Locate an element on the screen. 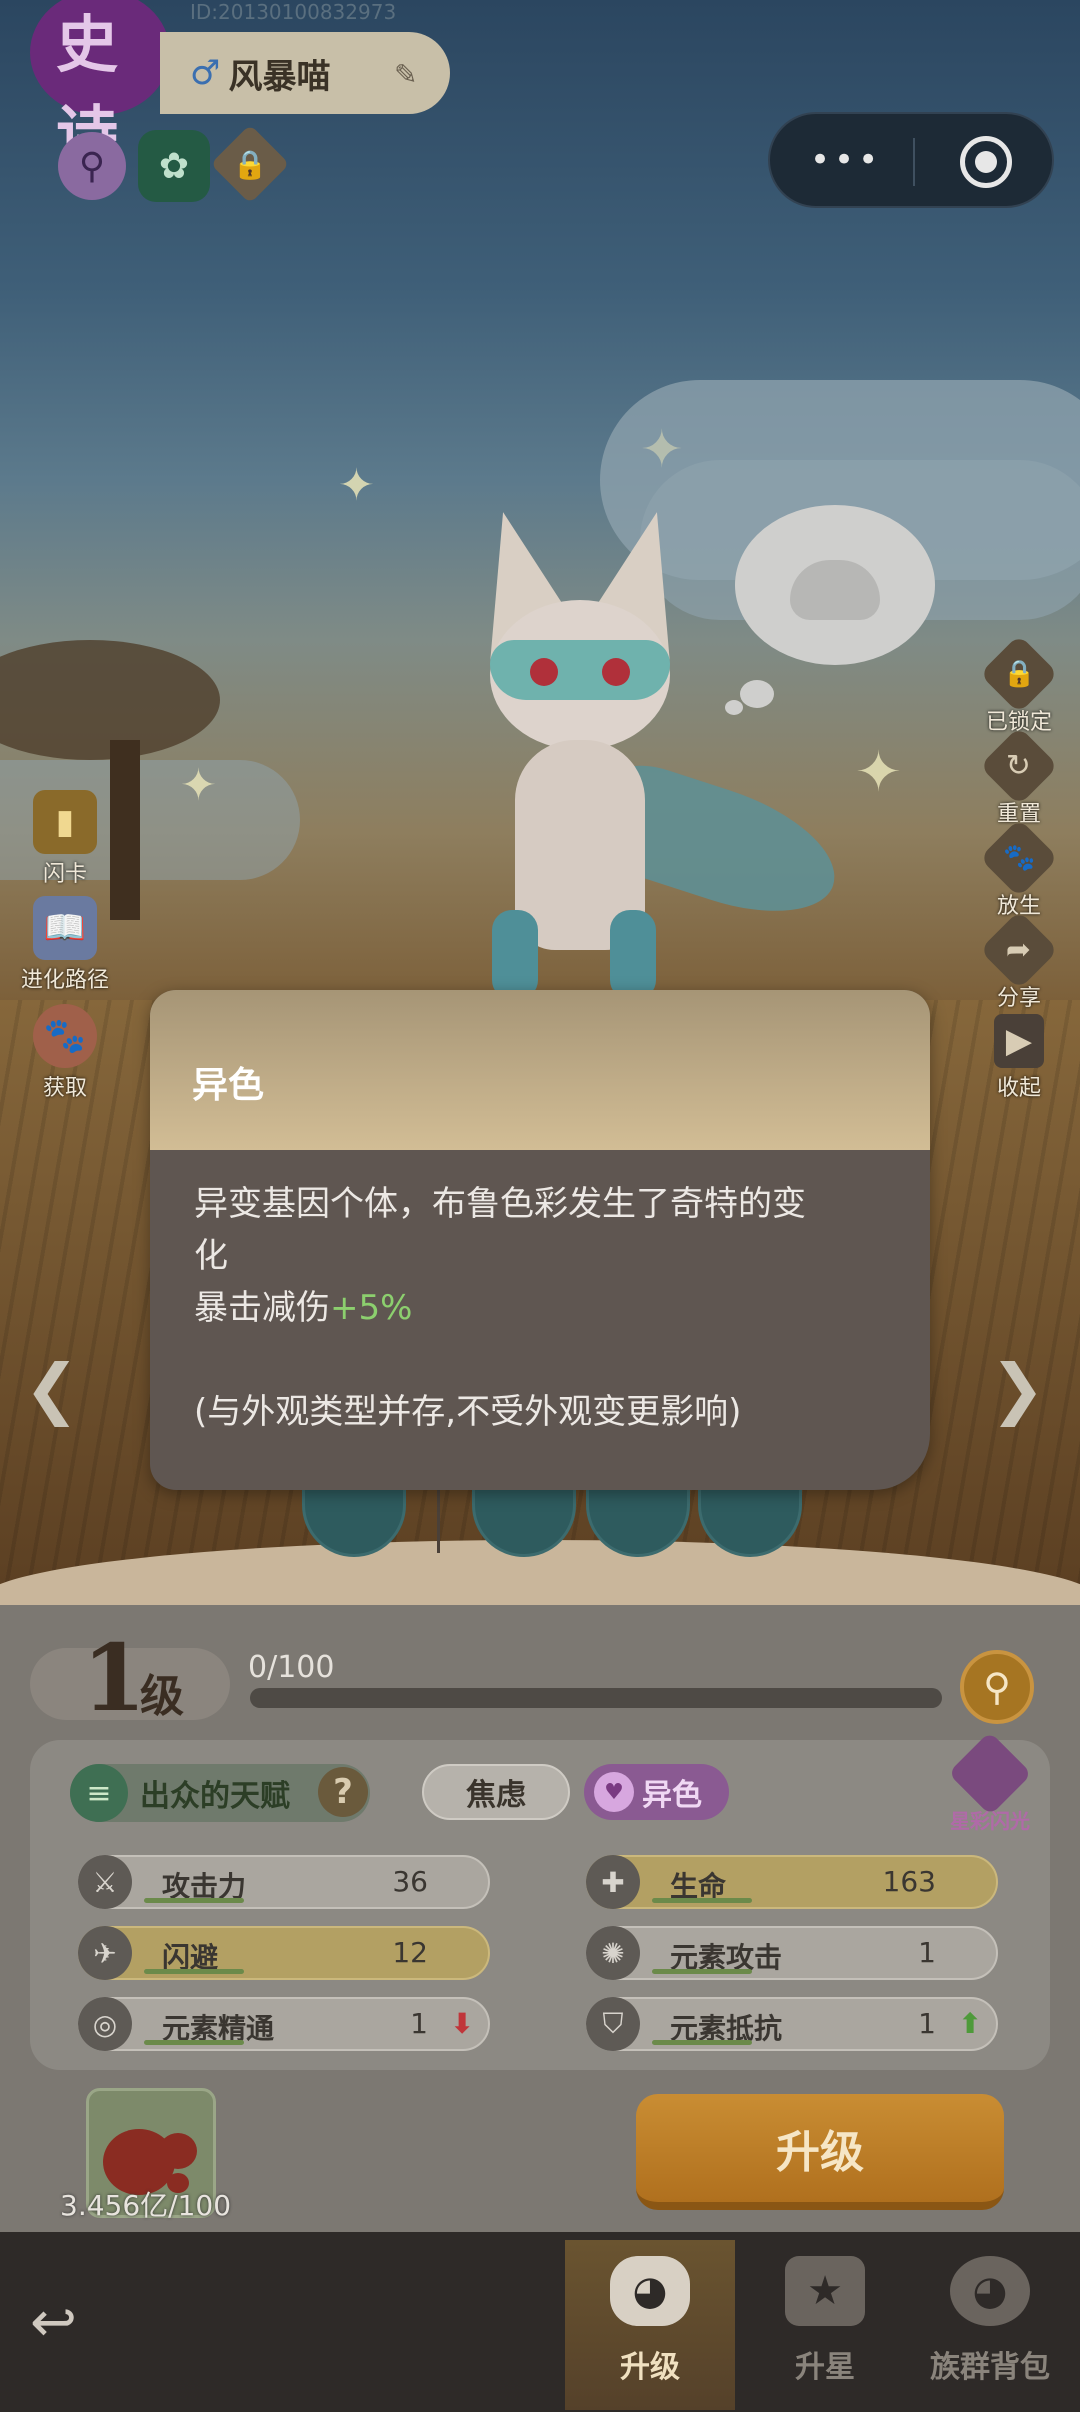 The width and height of the screenshot is (1080, 2412). side-button-release: 🐾 放生 is located at coordinates (1019, 869).